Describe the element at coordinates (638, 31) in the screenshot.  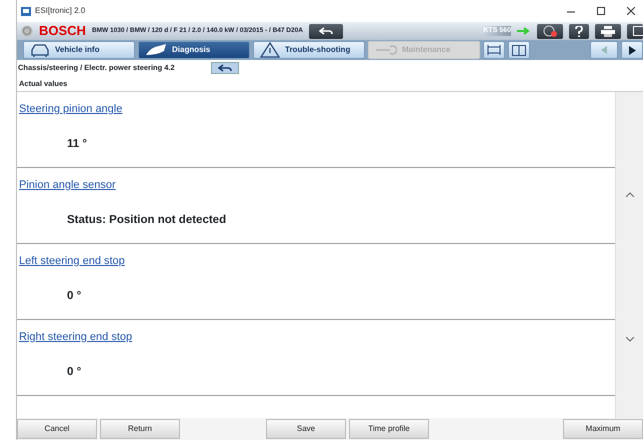
I see `screen-icon` at that location.